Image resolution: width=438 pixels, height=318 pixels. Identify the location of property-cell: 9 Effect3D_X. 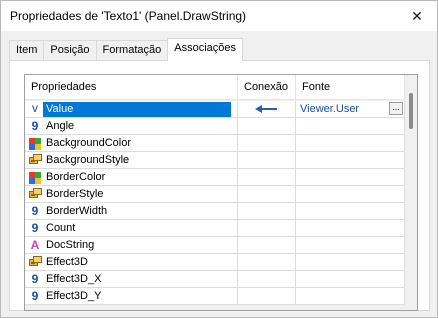
(131, 279).